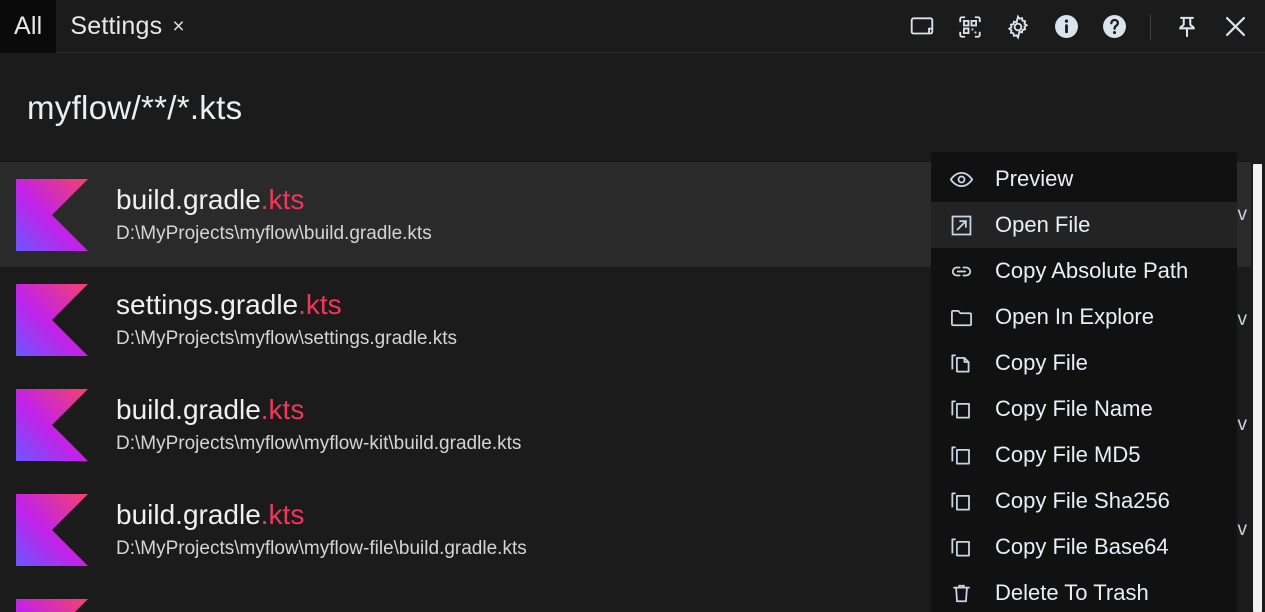 This screenshot has height=612, width=1265. I want to click on vertical-scrollbar, so click(1258, 387).